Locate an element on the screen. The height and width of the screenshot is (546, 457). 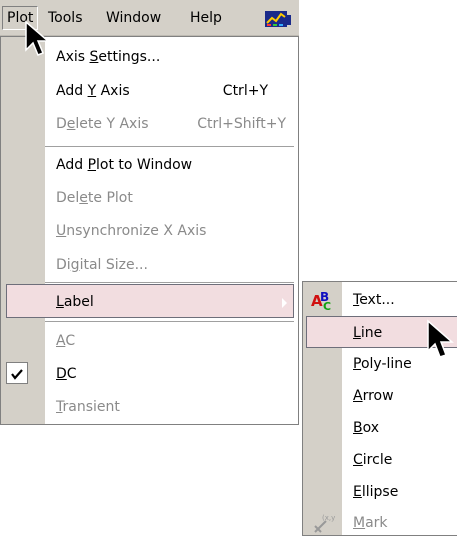
menu-item-dc: DC is located at coordinates (149, 374).